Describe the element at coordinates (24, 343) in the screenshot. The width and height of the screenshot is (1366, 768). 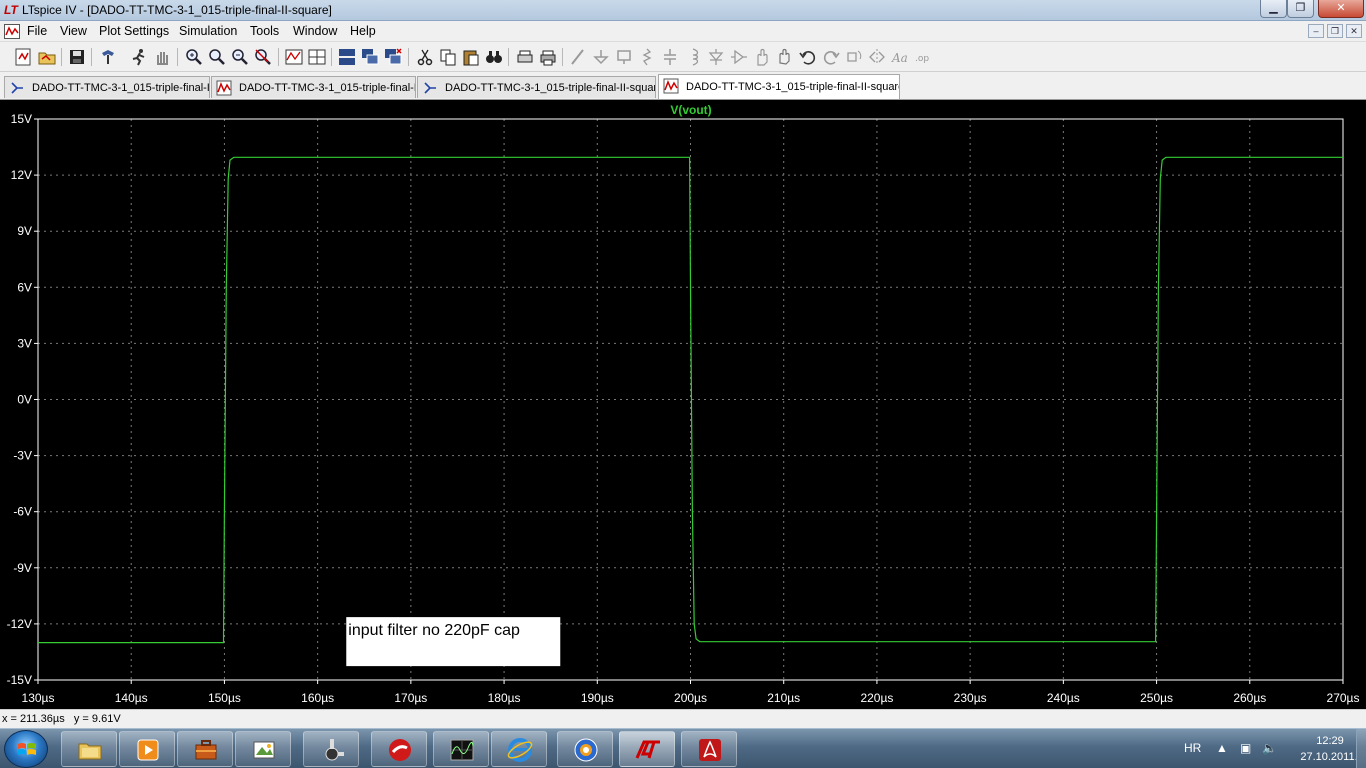
I see `y-tick-label: 3V` at that location.